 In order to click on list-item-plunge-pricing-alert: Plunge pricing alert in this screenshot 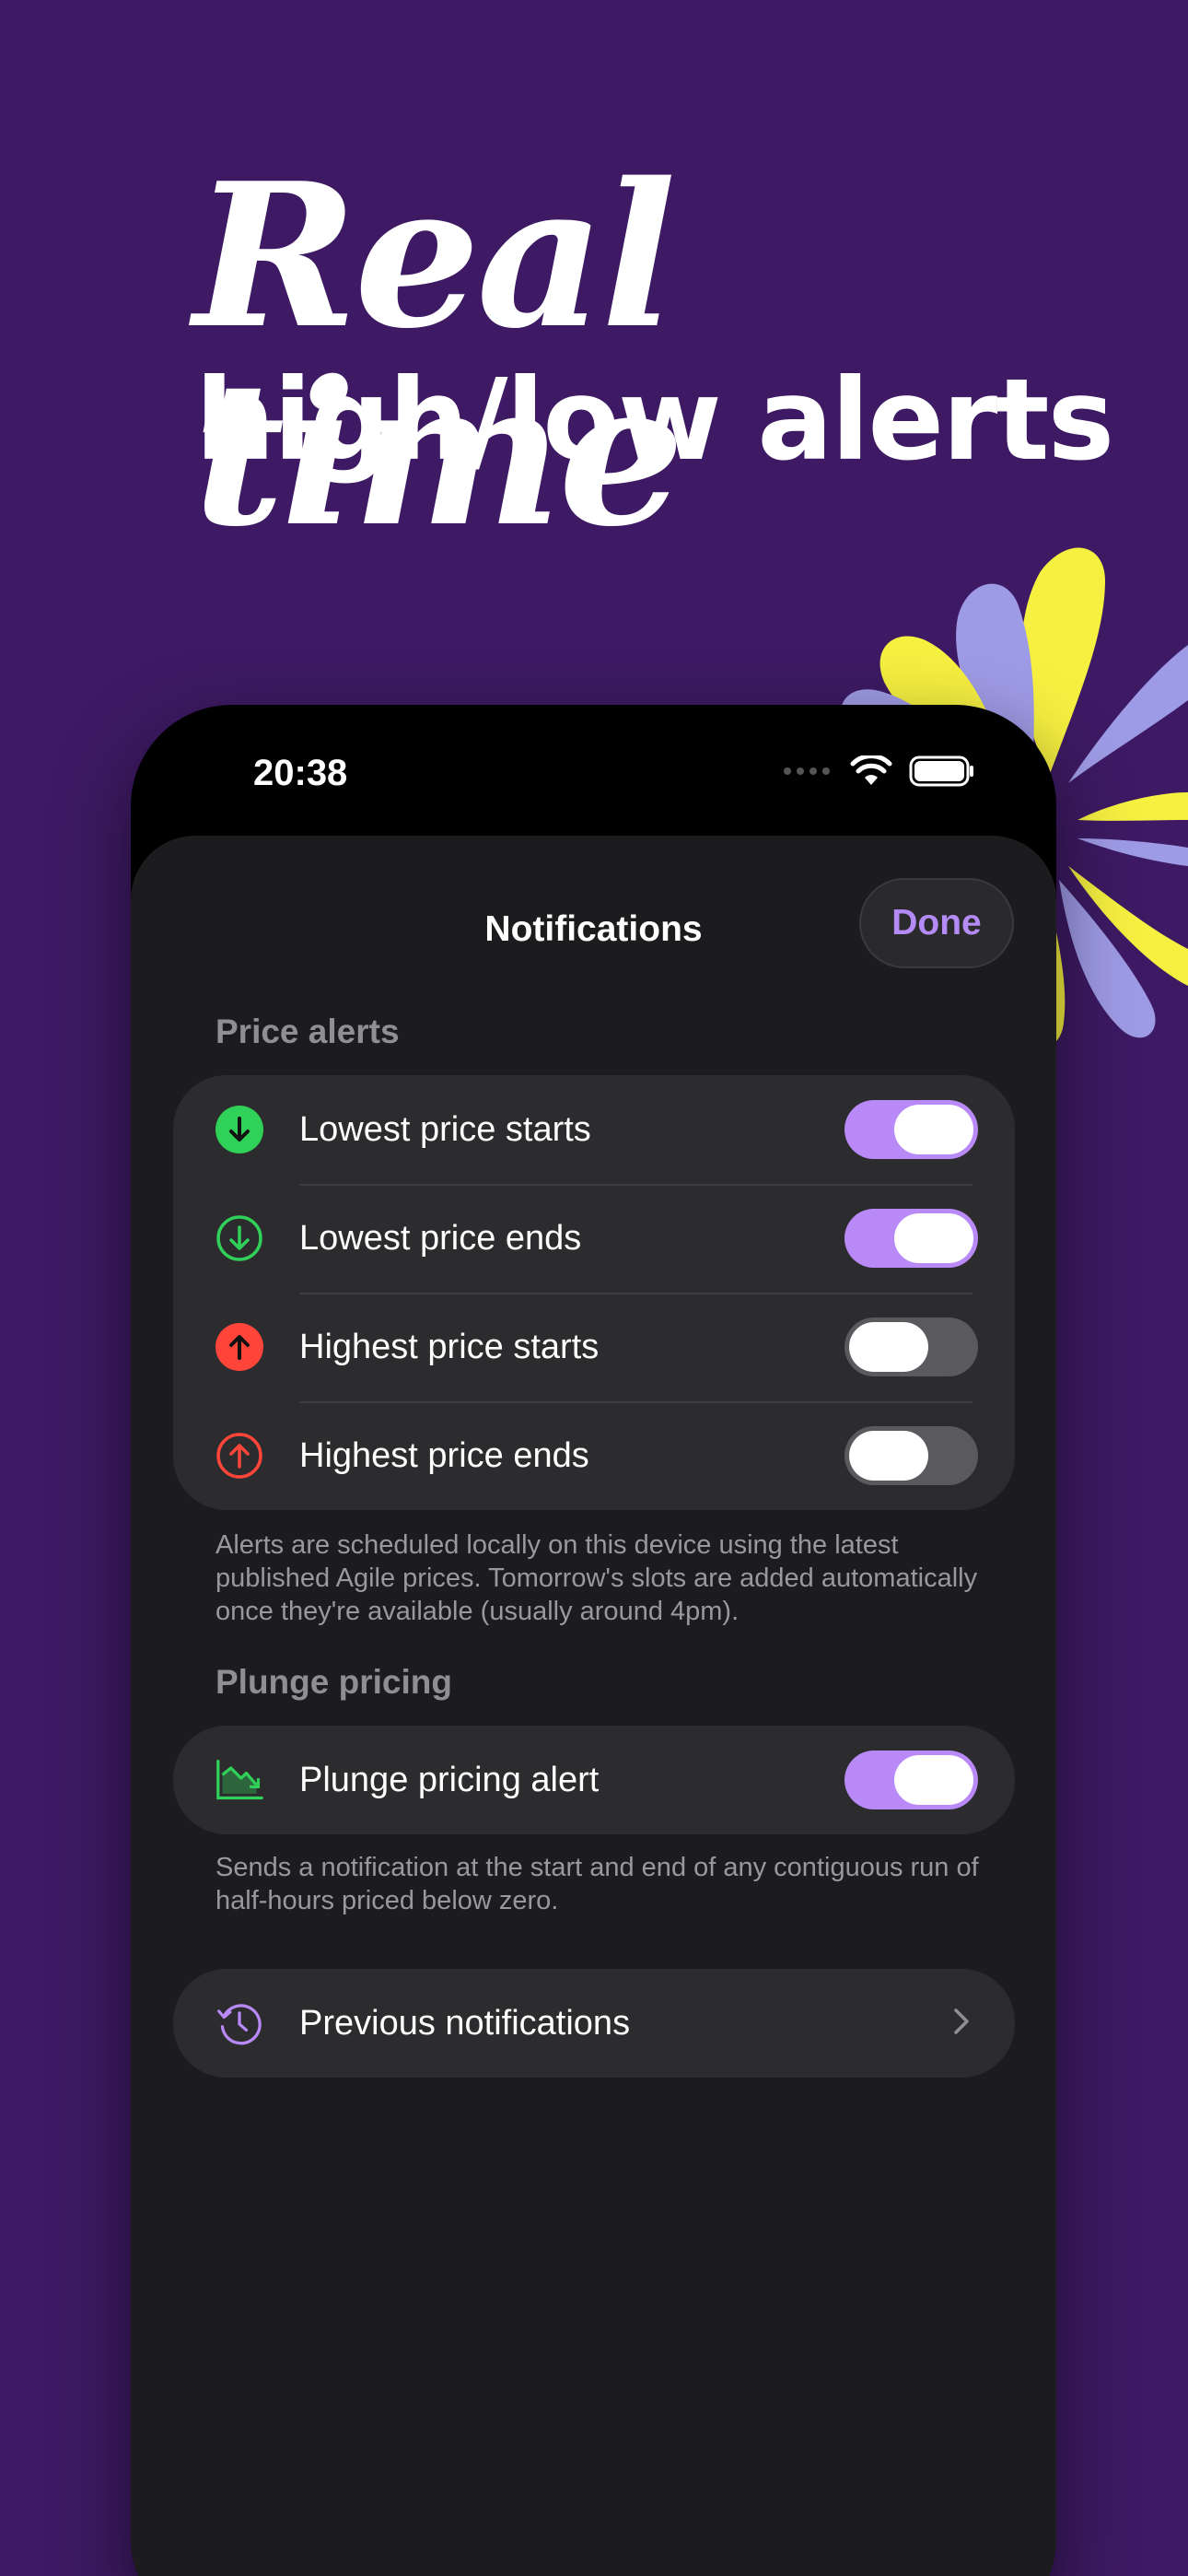, I will do `click(594, 1780)`.